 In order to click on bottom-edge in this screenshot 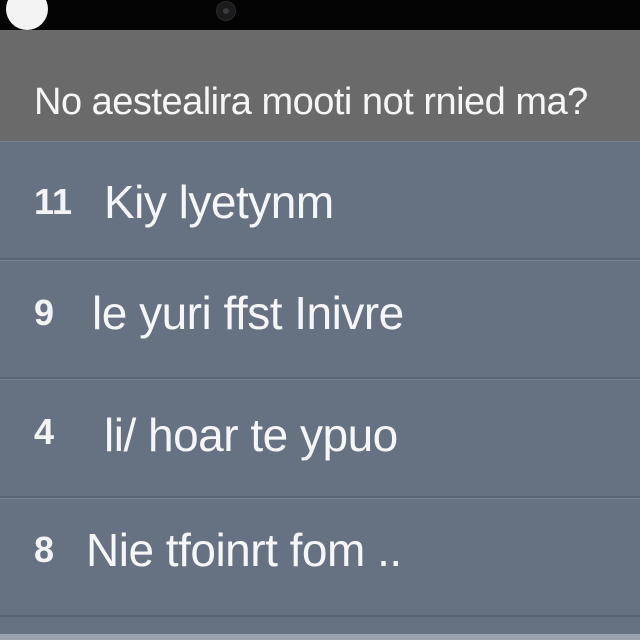, I will do `click(320, 637)`.